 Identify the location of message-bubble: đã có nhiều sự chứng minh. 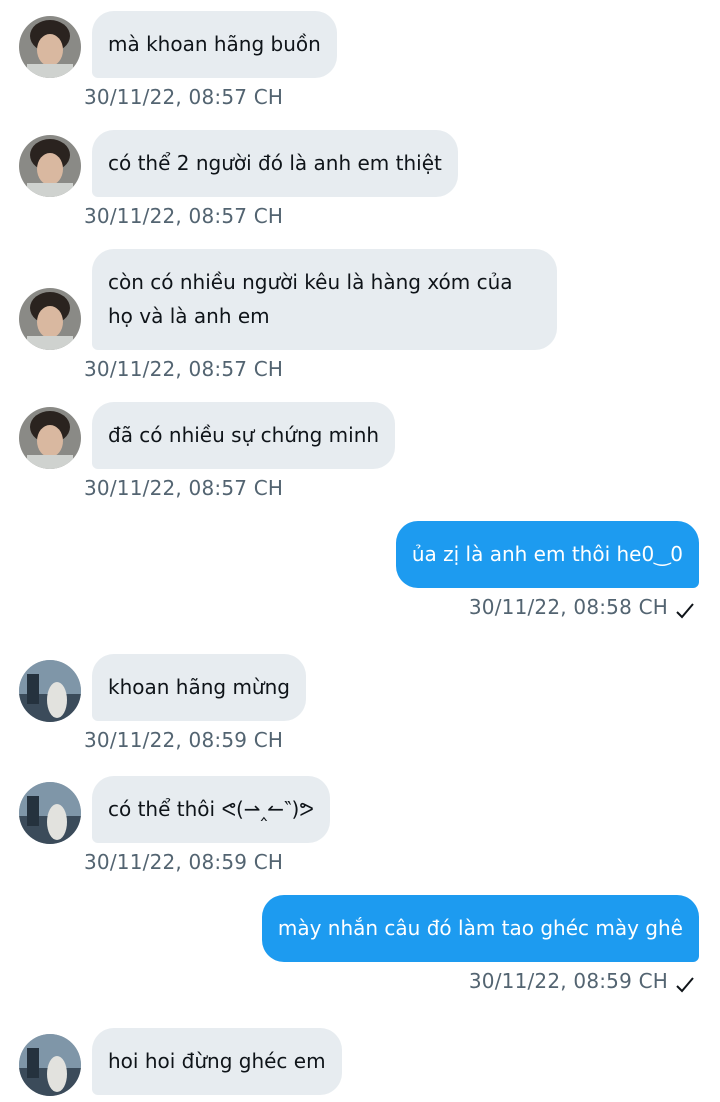
(244, 435).